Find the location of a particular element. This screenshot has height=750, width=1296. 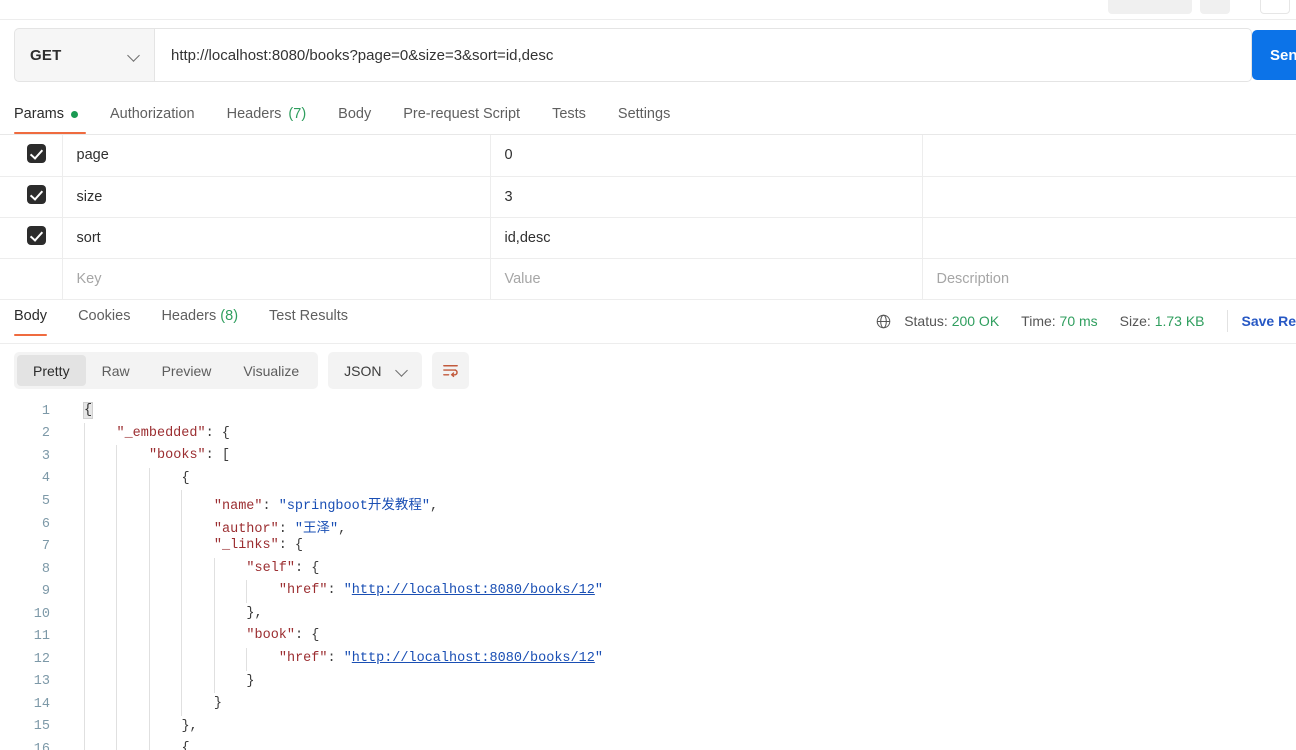

status-divider is located at coordinates (1227, 321).